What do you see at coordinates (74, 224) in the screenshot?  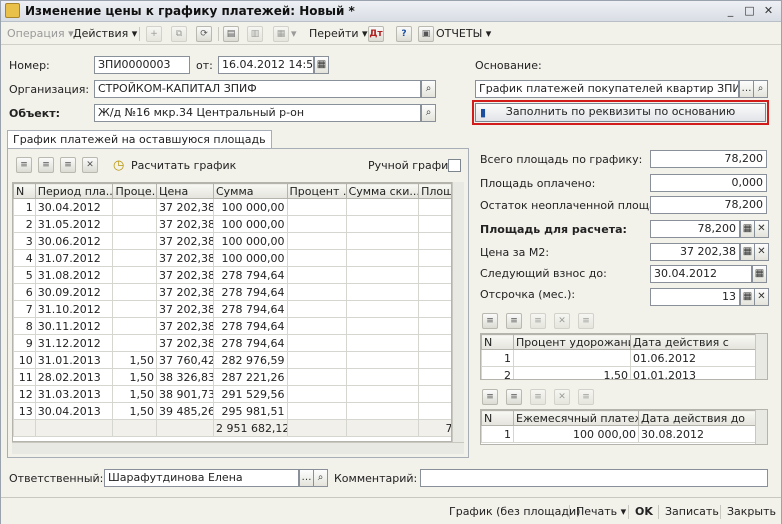 I see `table-cell: 31.05.2012` at bounding box center [74, 224].